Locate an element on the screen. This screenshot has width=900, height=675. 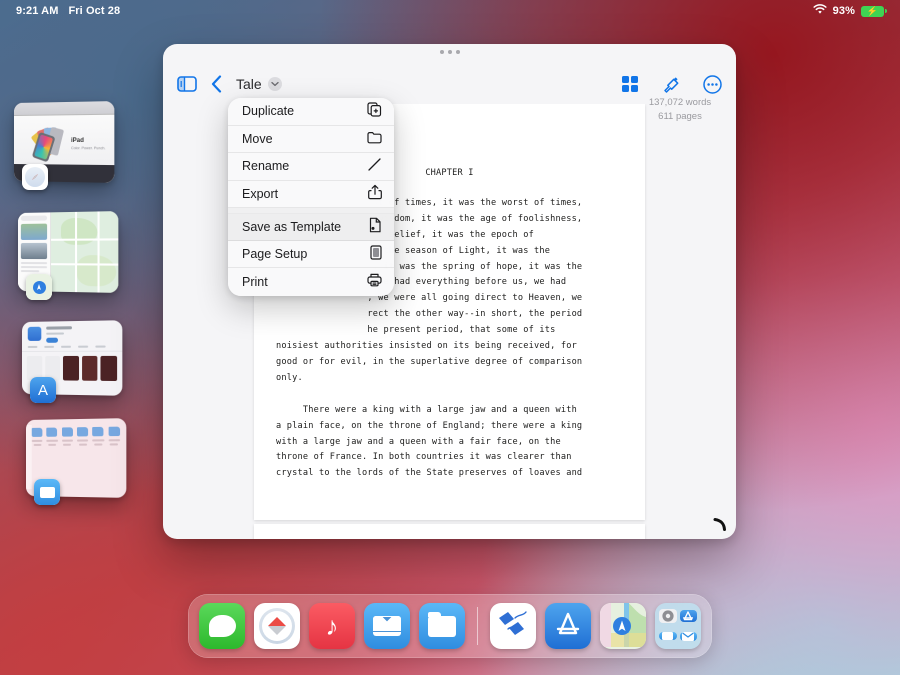
dock-item-maps is located at coordinates (623, 626).